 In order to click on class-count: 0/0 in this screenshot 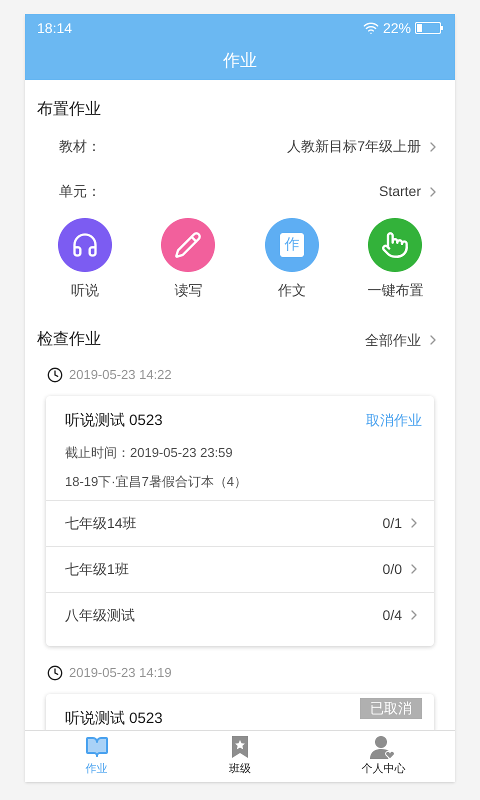, I will do `click(392, 569)`.